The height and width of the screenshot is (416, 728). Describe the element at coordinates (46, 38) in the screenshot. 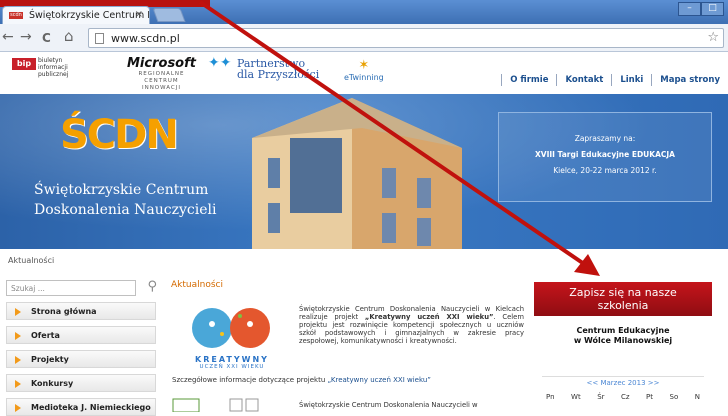

I see `reload-icon: C` at that location.